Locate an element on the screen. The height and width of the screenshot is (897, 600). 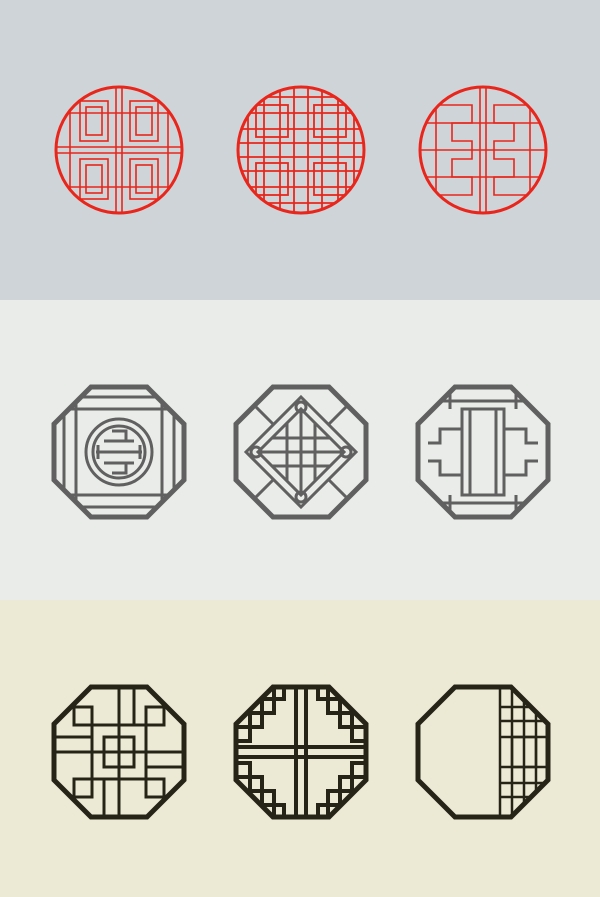
octagon-cross-stripes-icon is located at coordinates (301, 752).